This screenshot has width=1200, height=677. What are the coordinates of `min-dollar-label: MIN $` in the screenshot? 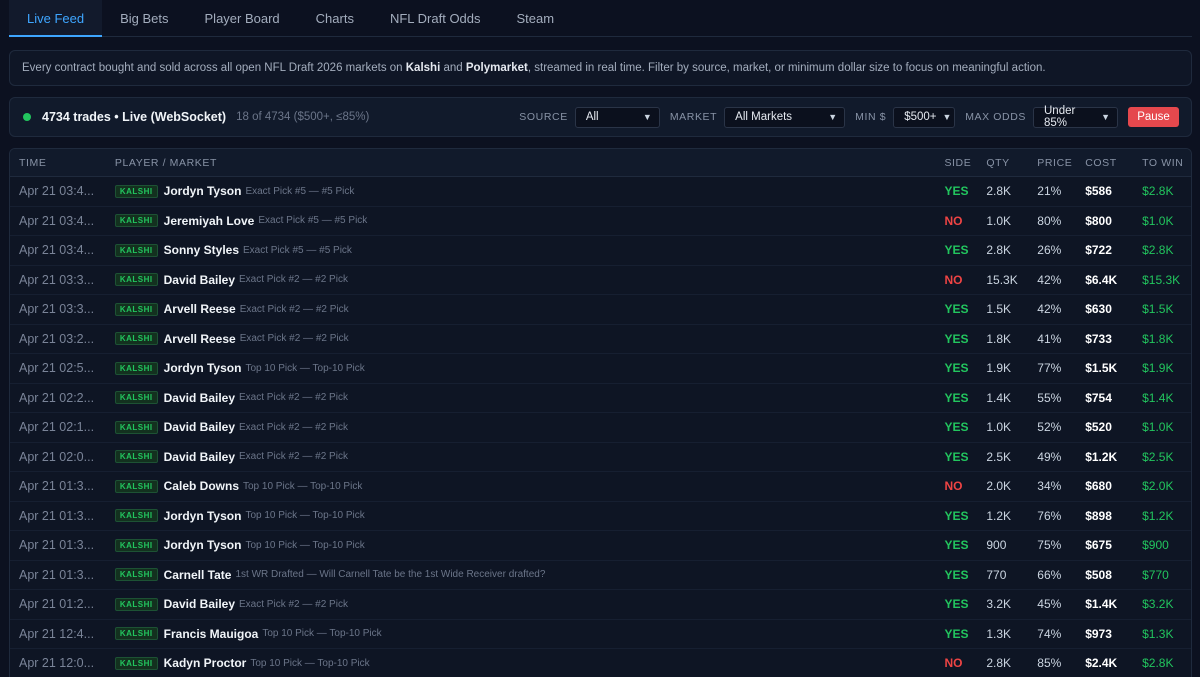 It's located at (871, 117).